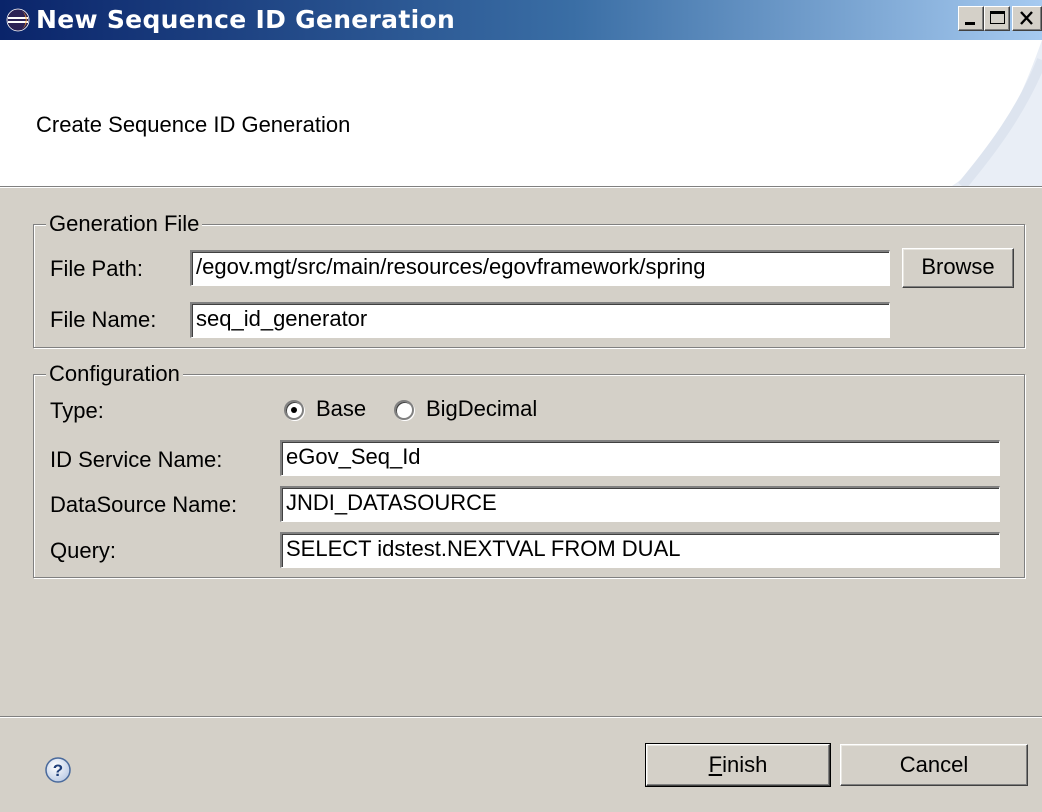 This screenshot has width=1042, height=812. What do you see at coordinates (404, 410) in the screenshot?
I see `type-radio-bigdecimal` at bounding box center [404, 410].